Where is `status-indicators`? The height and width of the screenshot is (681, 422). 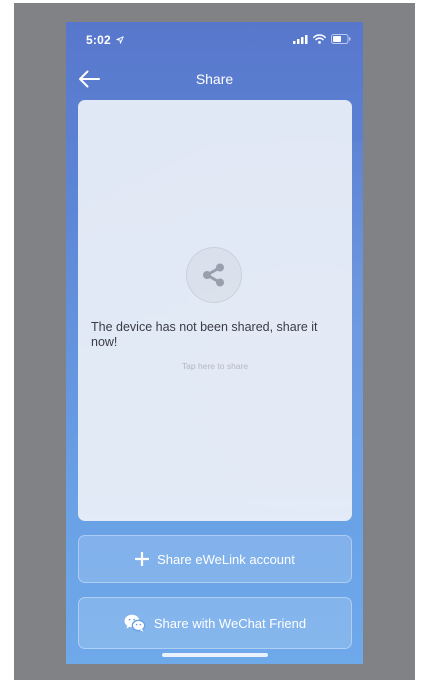 status-indicators is located at coordinates (322, 39).